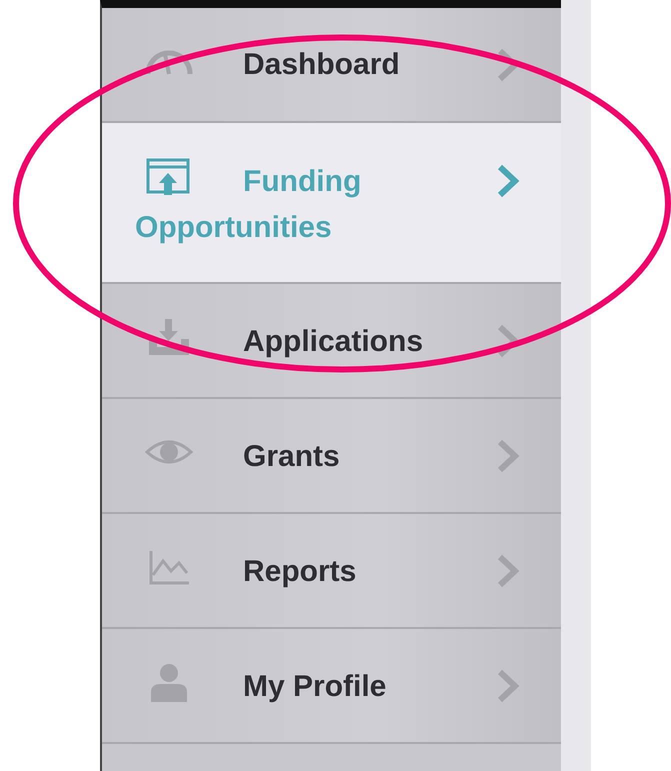  Describe the element at coordinates (331, 341) in the screenshot. I see `sidebar-item: Applications` at that location.